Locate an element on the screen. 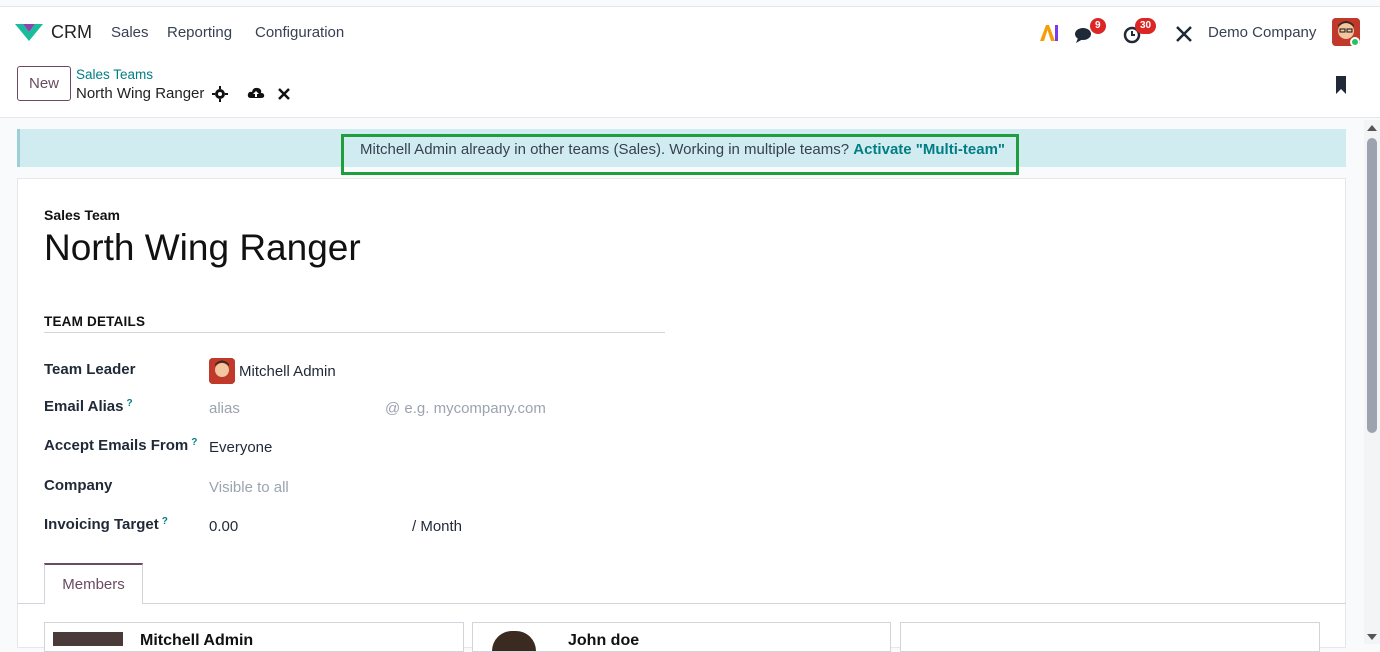 Image resolution: width=1380 pixels, height=652 pixels. invoicing-target-label: Invoicing Target? is located at coordinates (106, 524).